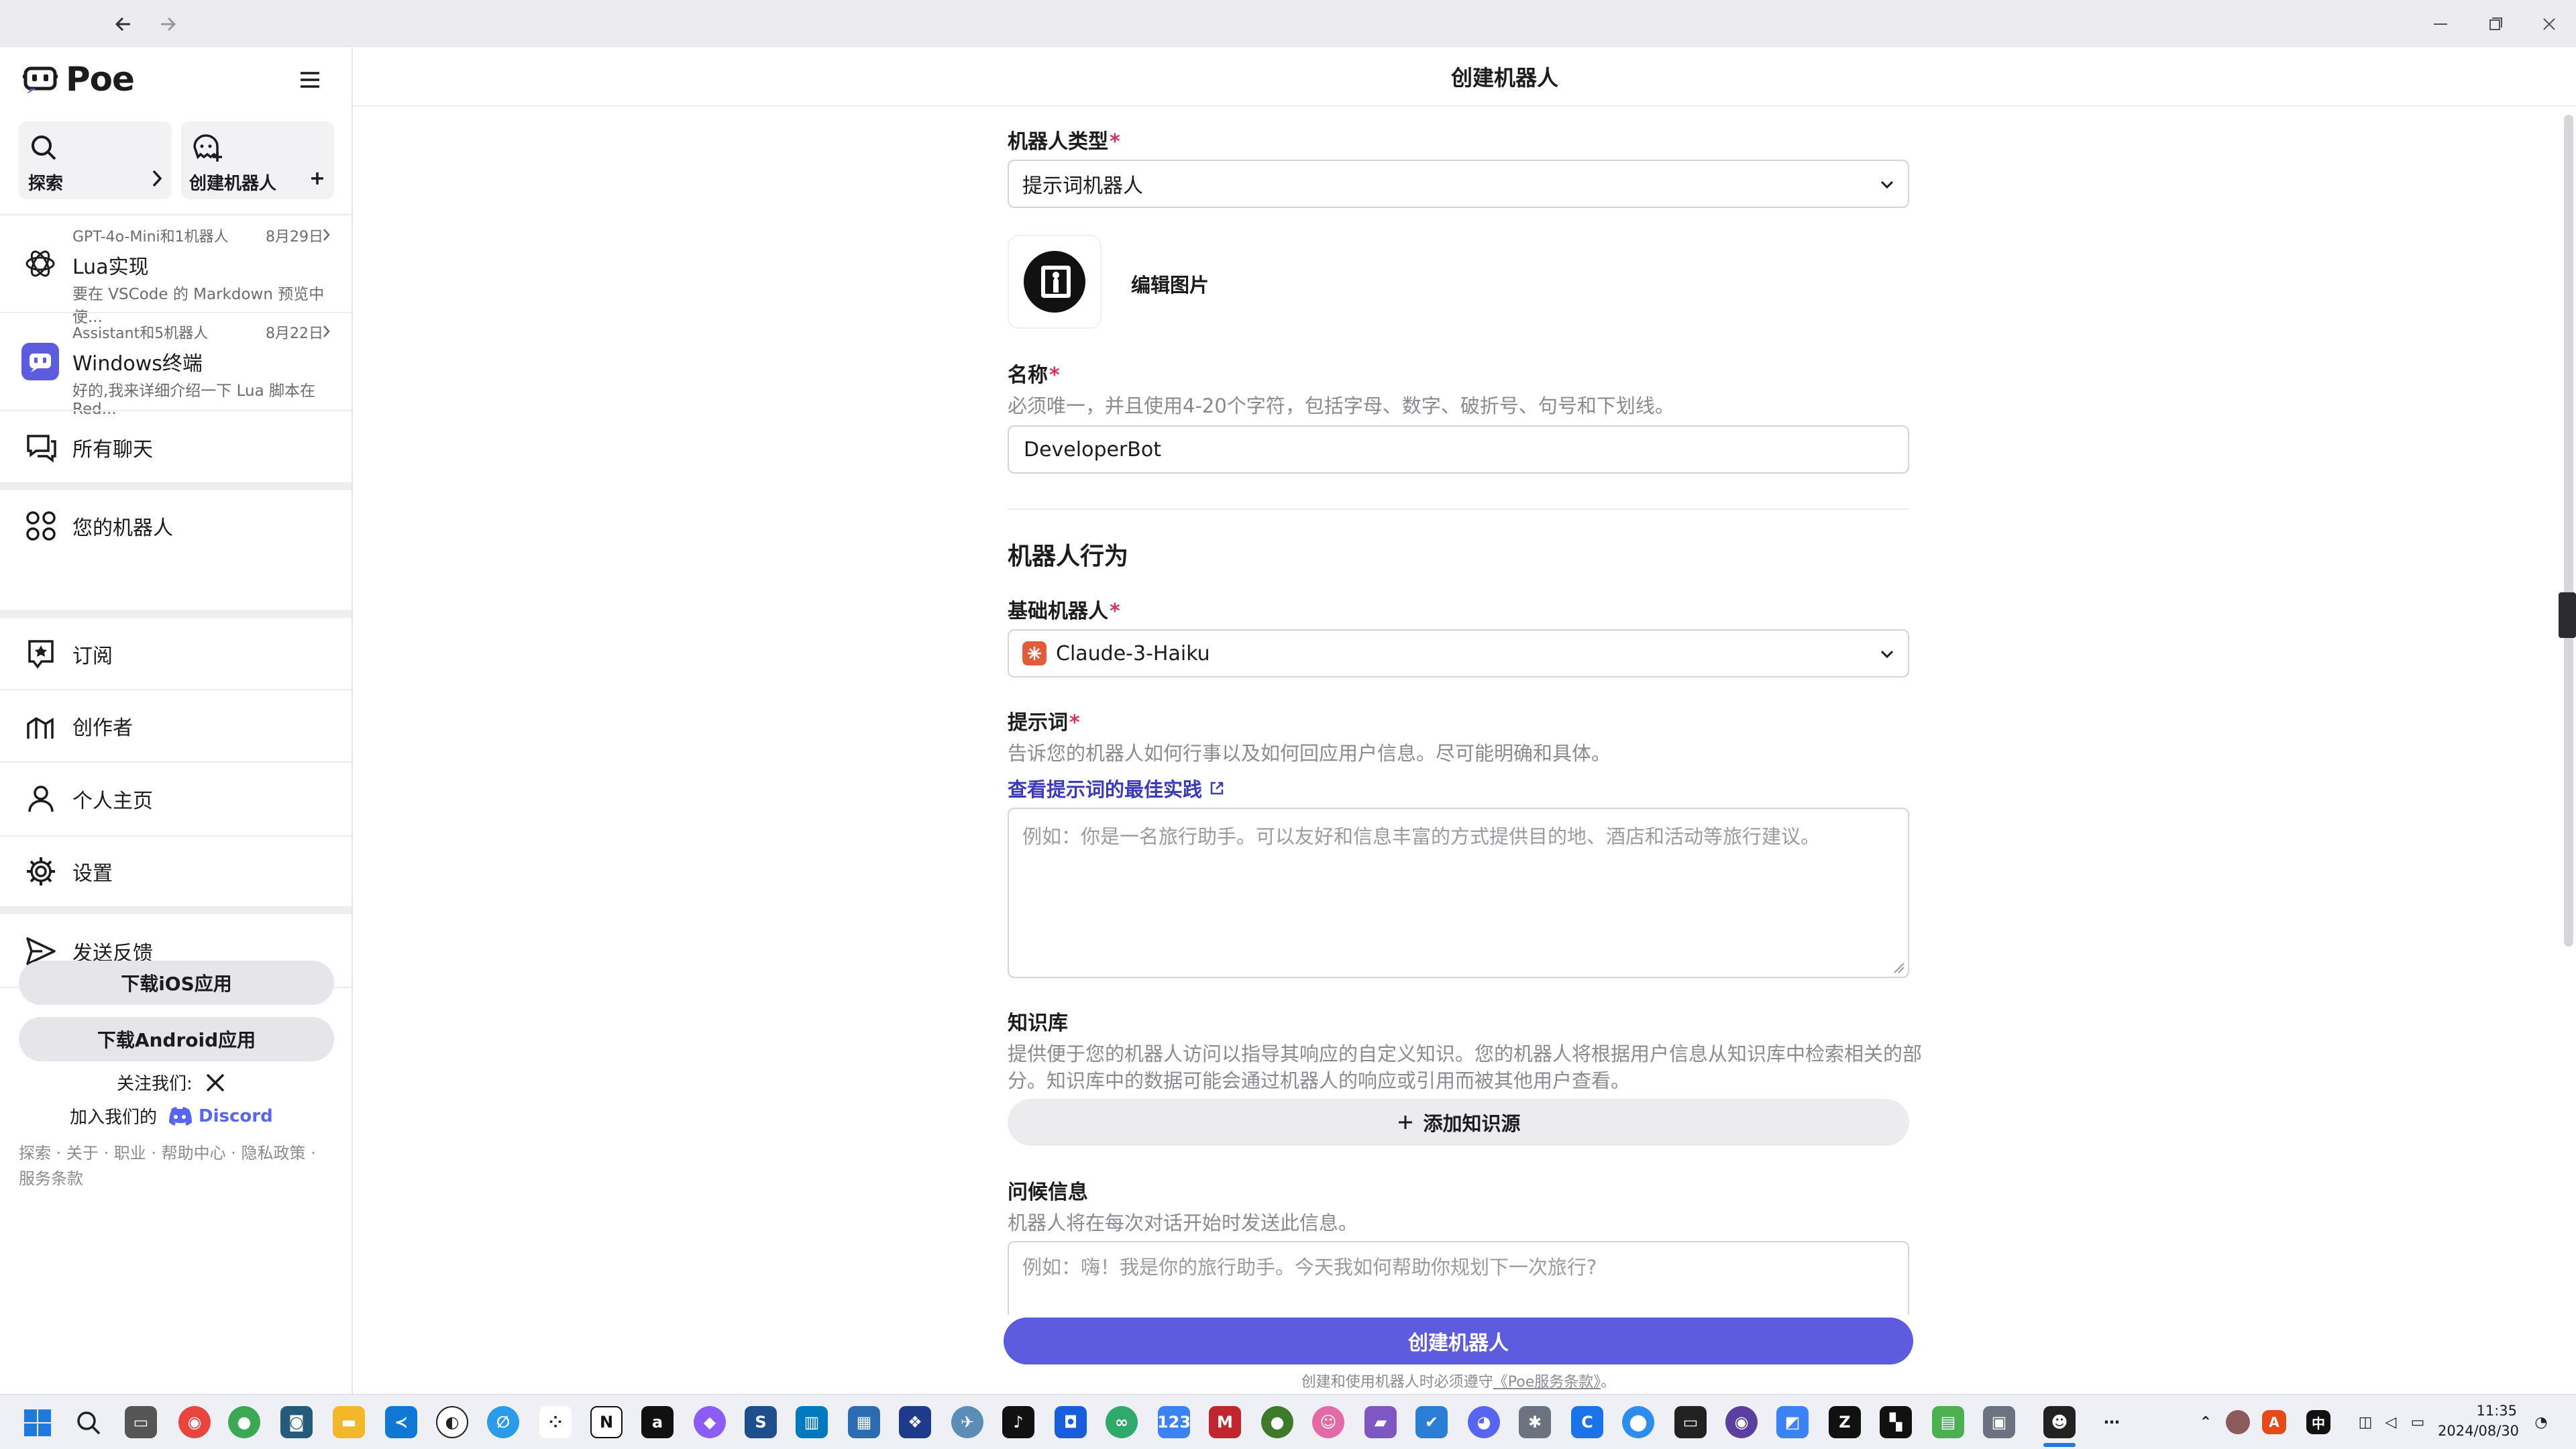  Describe the element at coordinates (1535, 1422) in the screenshot. I see `settings-taskbar-icon: ✱` at that location.